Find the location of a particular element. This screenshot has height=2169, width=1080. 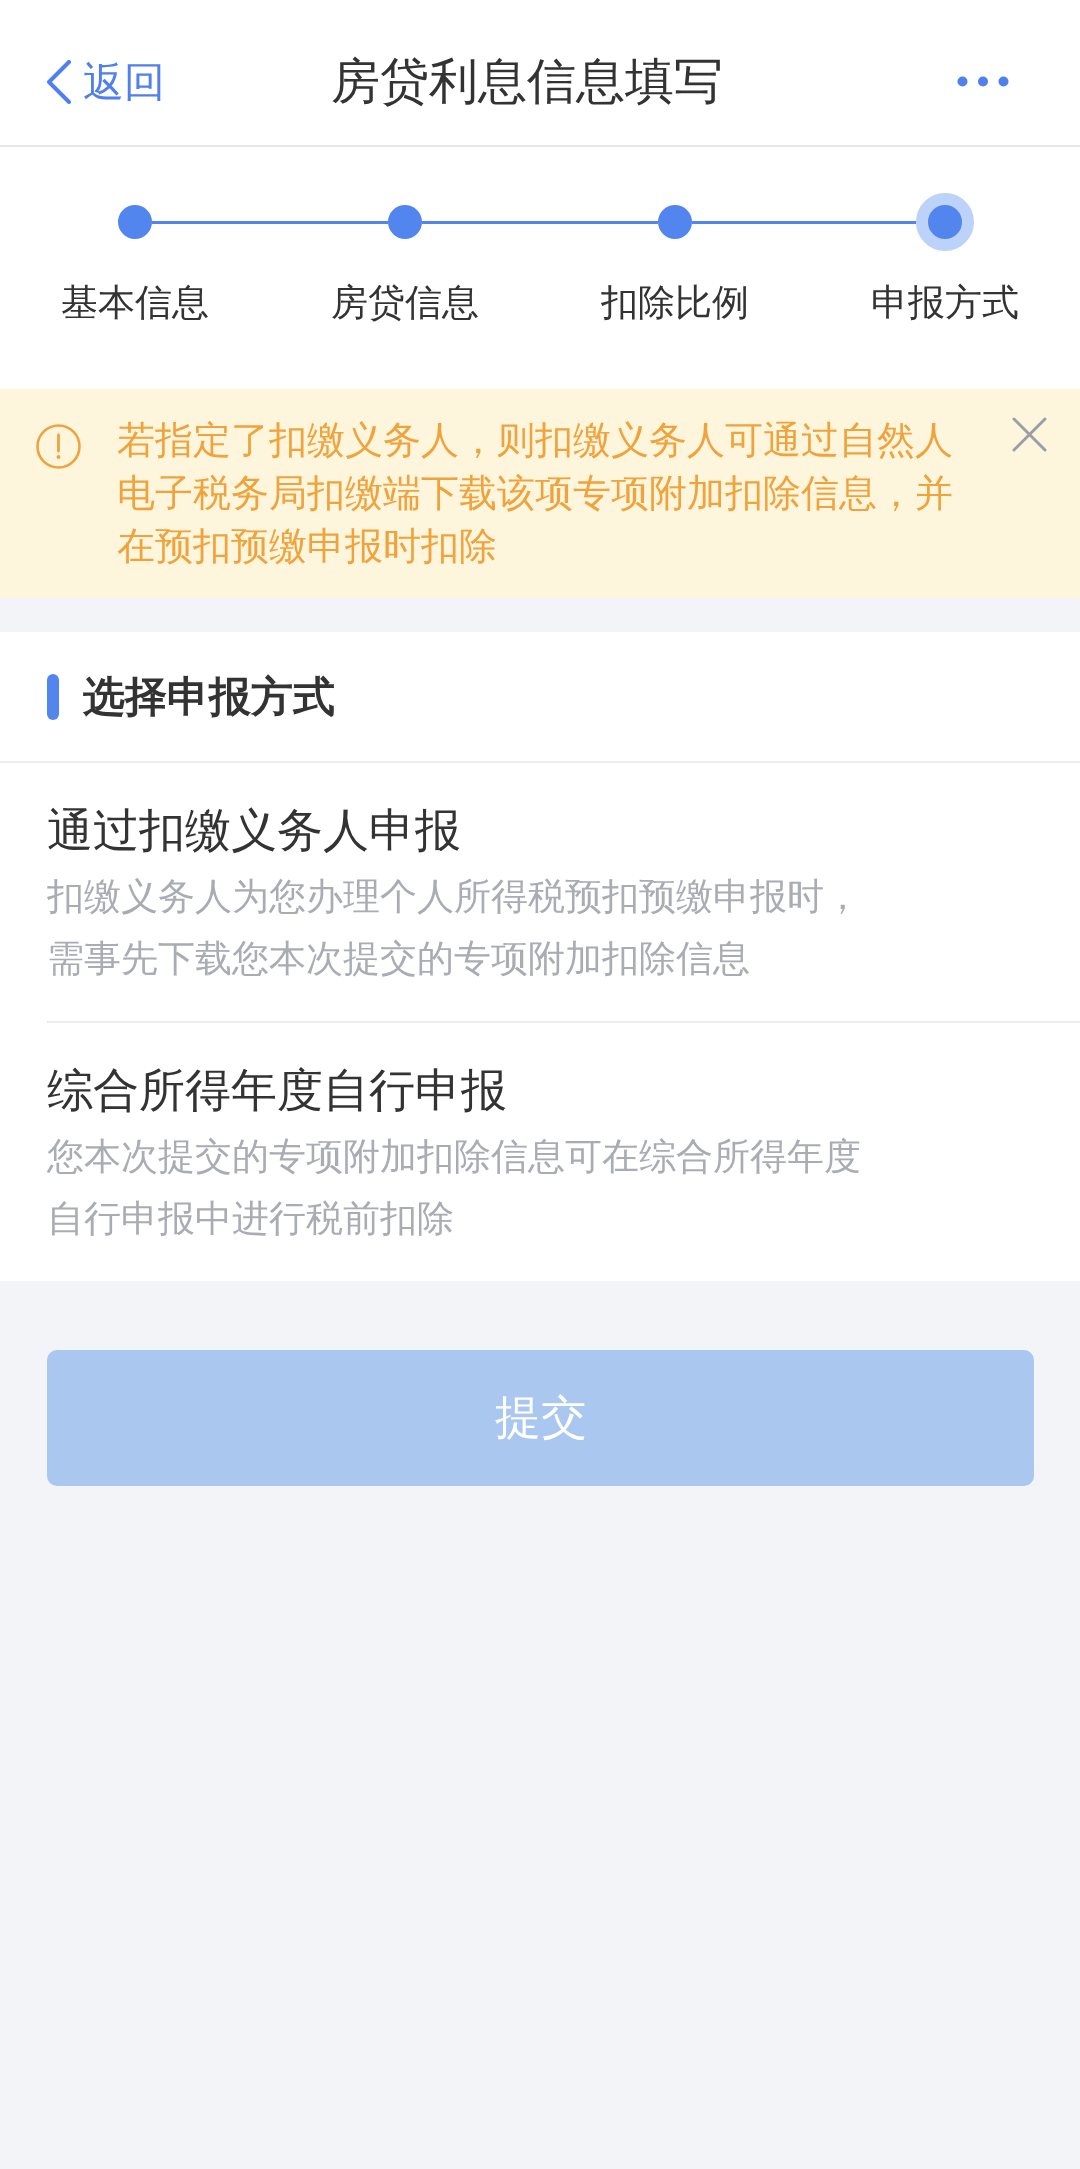

step-label: 申报方式 is located at coordinates (945, 303).